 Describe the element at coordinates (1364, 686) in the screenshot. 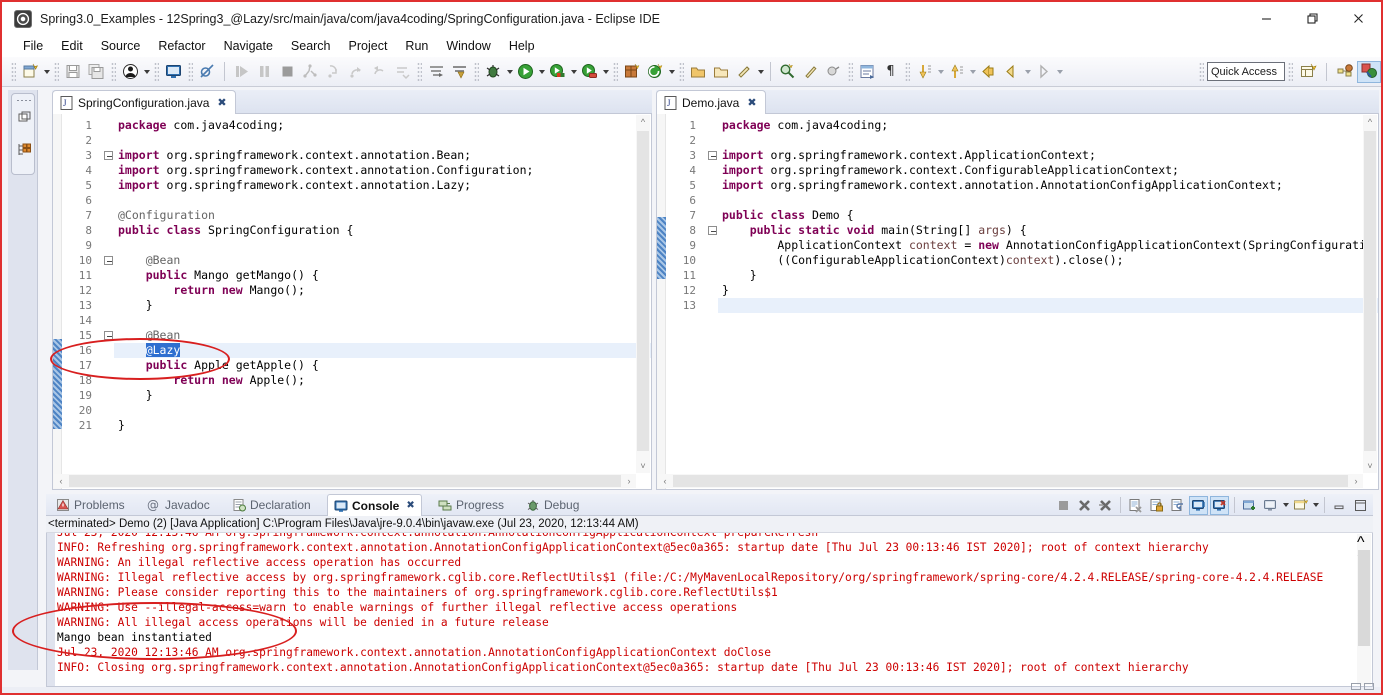

I see `resize-grip` at that location.